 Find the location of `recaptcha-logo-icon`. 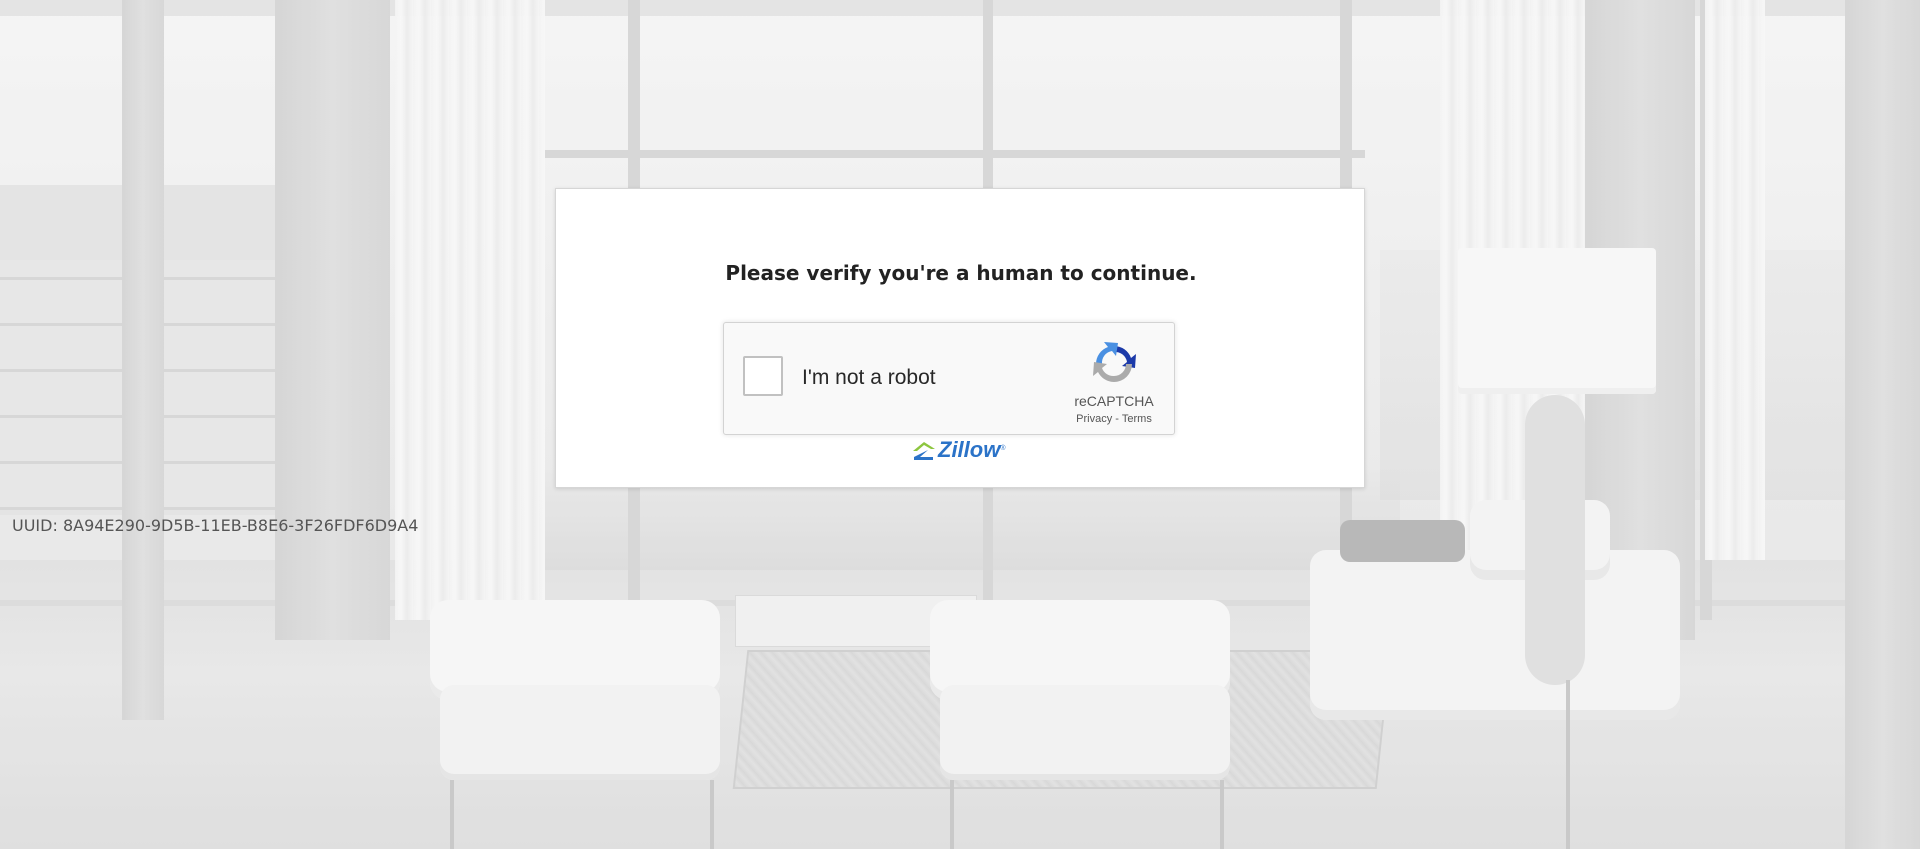

recaptcha-logo-icon is located at coordinates (1114, 362).